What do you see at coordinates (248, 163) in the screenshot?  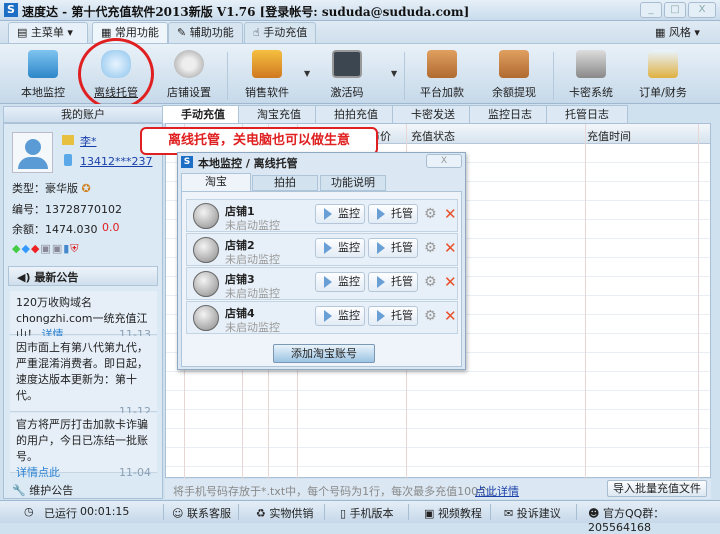 I see `dialog-title: 本地监控 / 离线托管` at bounding box center [248, 163].